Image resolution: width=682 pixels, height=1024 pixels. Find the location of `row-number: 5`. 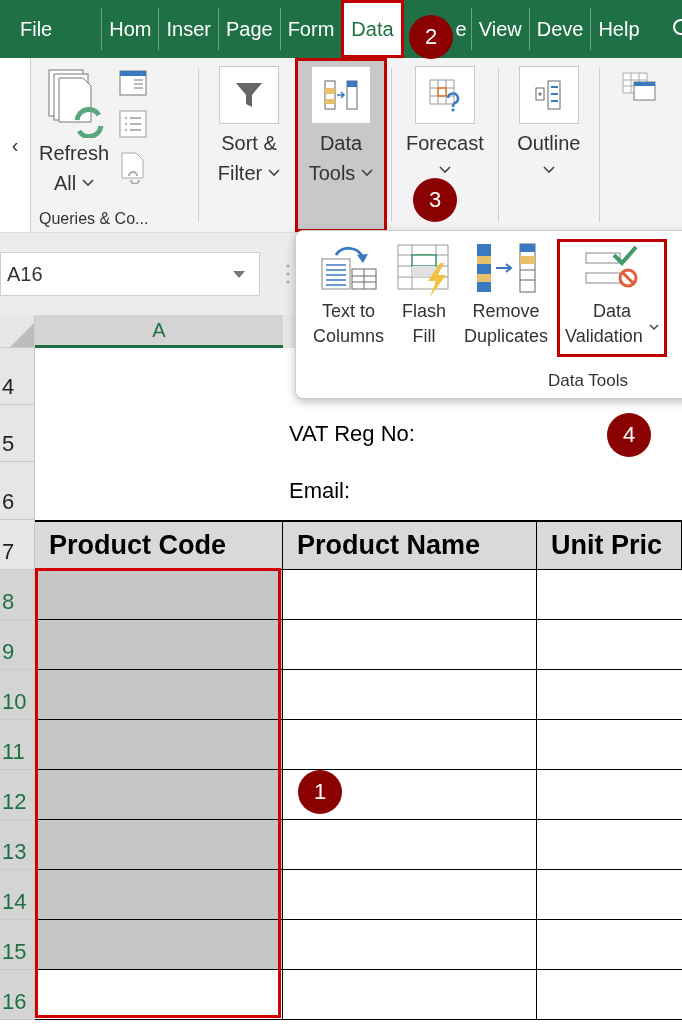

row-number: 5 is located at coordinates (17, 433).